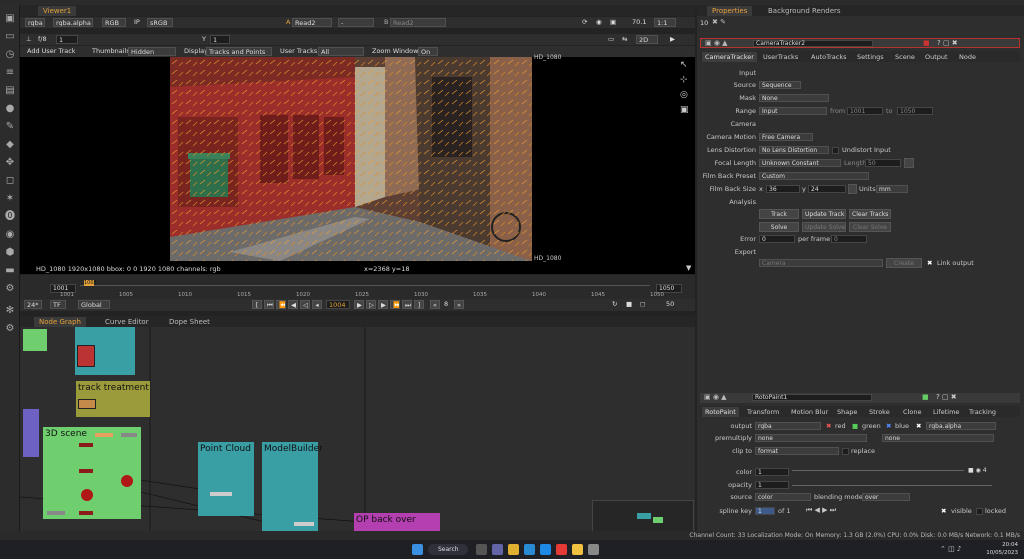  Describe the element at coordinates (870, 227) in the screenshot. I see `clear-solve-button: Clear Solve` at that location.